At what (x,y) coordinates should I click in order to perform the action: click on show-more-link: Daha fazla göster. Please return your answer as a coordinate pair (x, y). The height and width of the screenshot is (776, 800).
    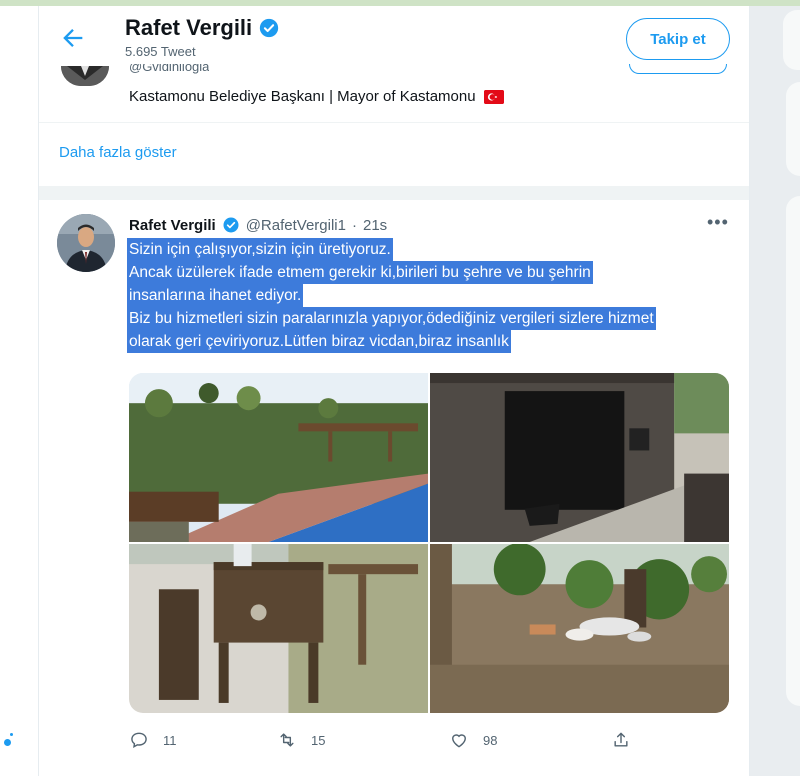
    Looking at the image, I should click on (118, 152).